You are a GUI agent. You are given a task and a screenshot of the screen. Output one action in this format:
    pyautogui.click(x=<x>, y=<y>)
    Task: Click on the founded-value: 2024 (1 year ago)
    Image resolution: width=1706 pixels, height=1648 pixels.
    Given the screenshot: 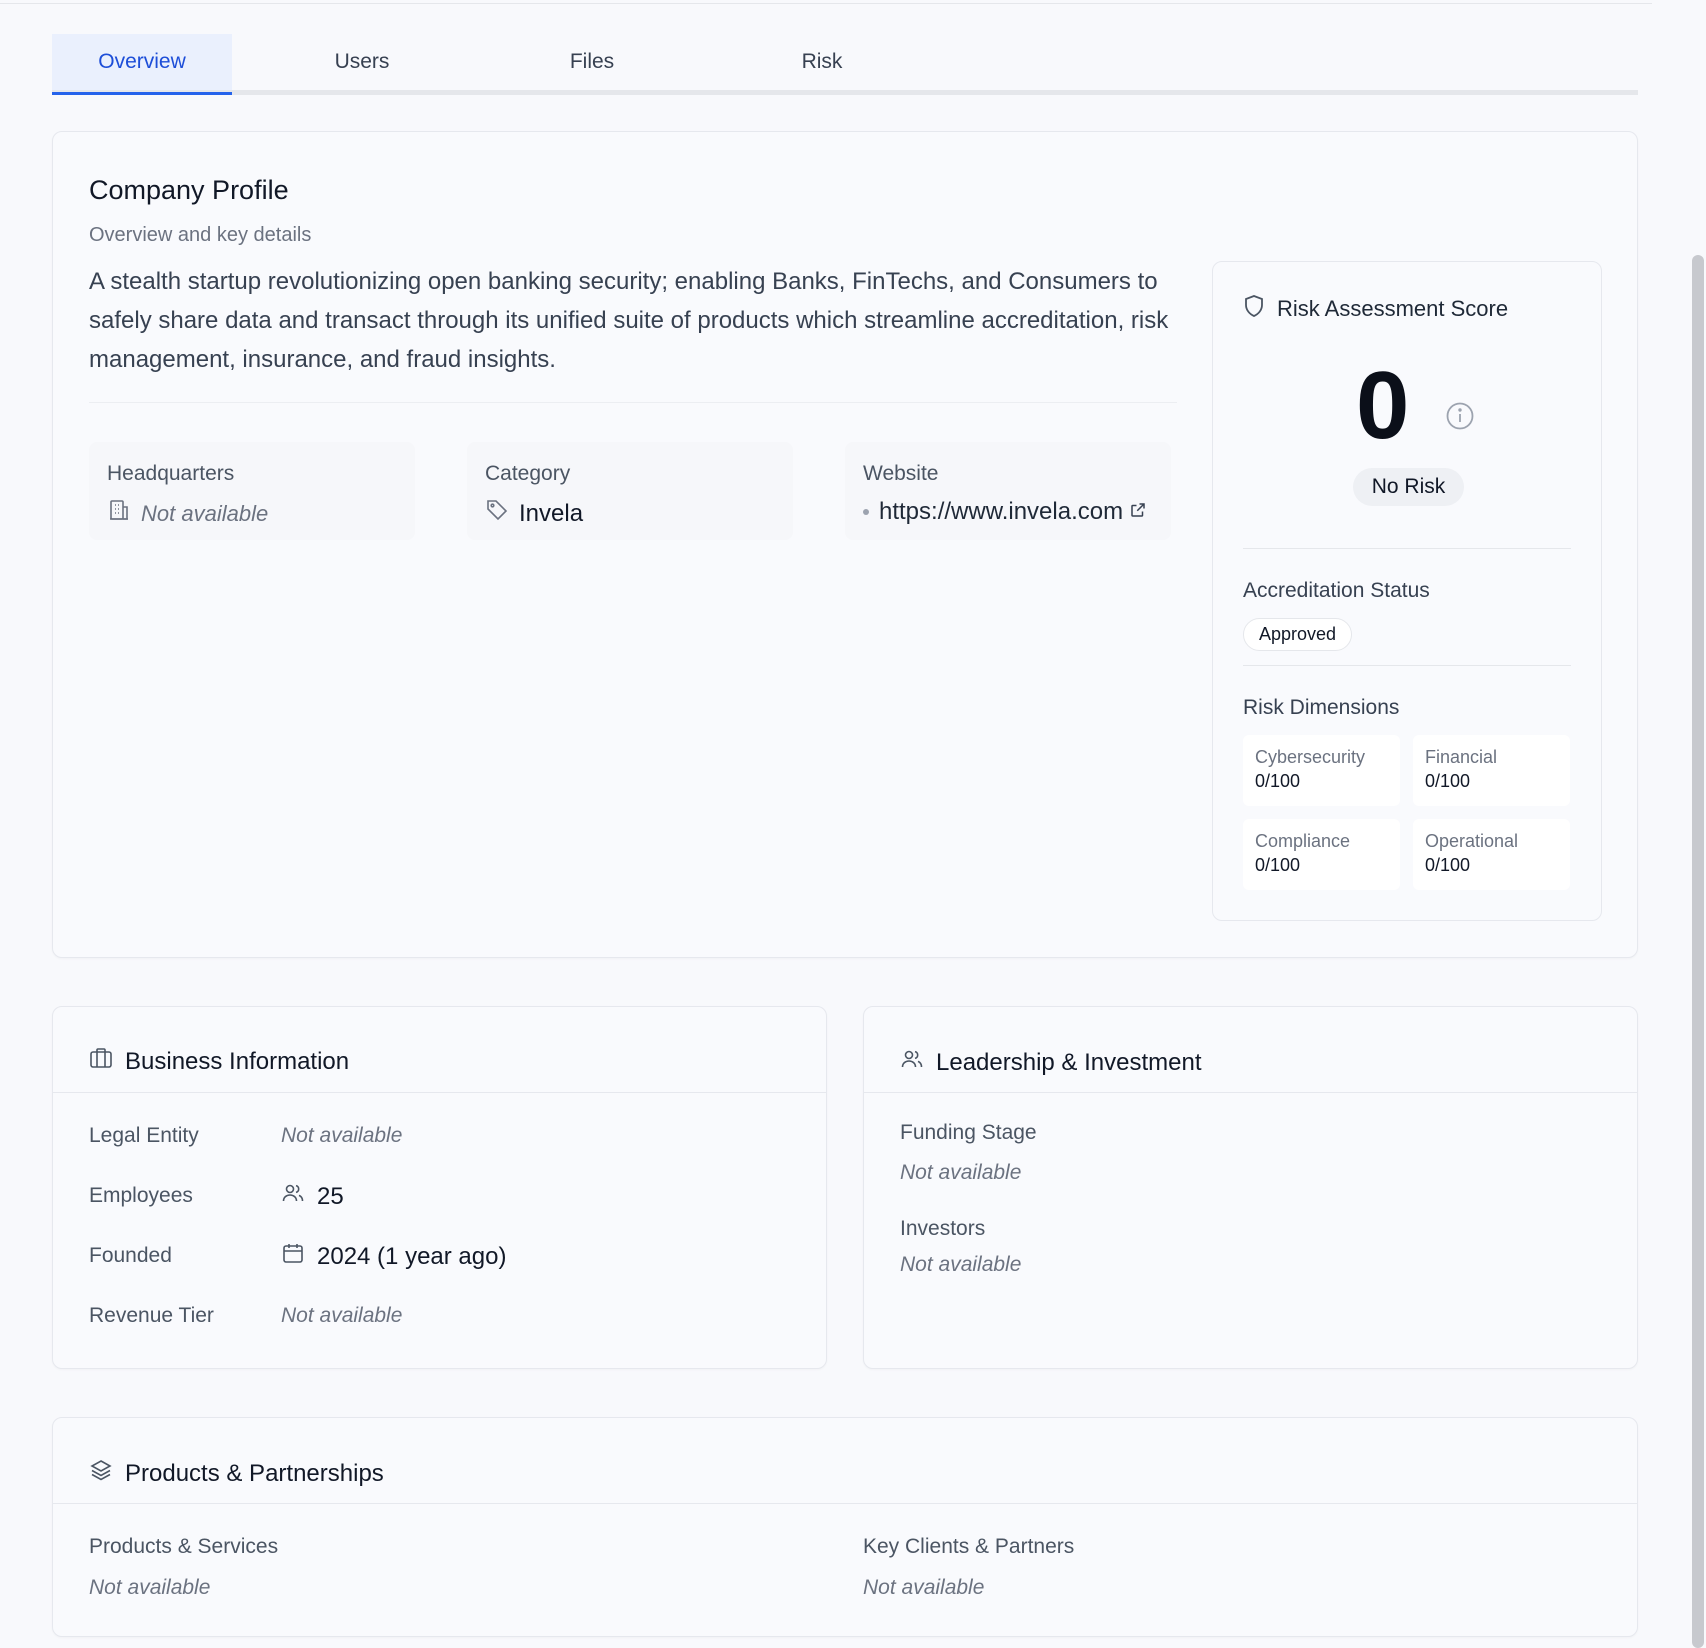 What is the action you would take?
    pyautogui.click(x=393, y=1256)
    